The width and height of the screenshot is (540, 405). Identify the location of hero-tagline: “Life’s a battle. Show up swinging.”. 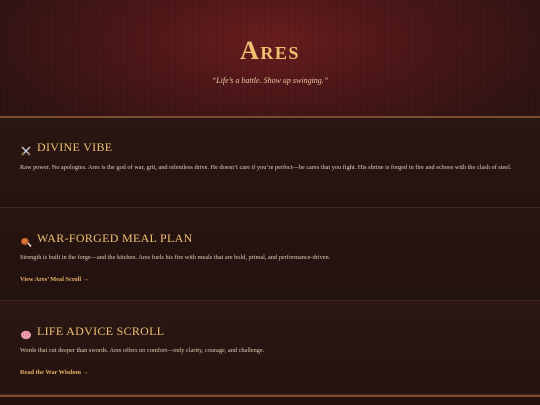
(270, 80).